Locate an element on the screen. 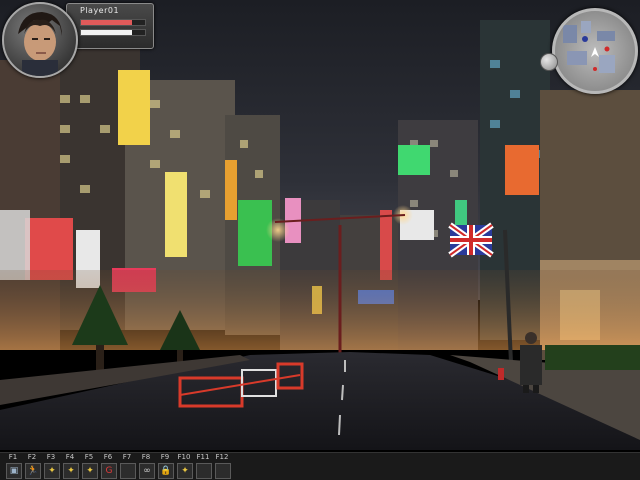 Image resolution: width=640 pixels, height=480 pixels. hotkey-bar: F1 ▣ F2 🏃 F3 ✦ F4 ✦ F5 ✦ F6 G F7 F8 ∞ F9 🔒 F10 ✦ F11 F12 is located at coordinates (320, 466).